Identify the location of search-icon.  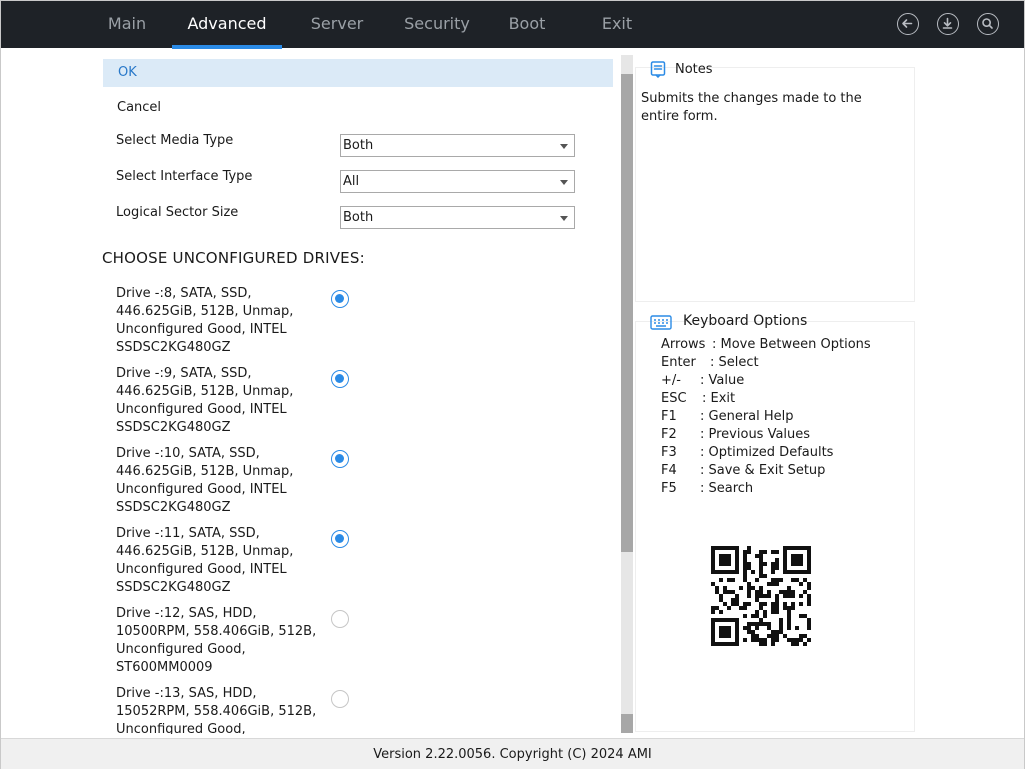
(988, 24).